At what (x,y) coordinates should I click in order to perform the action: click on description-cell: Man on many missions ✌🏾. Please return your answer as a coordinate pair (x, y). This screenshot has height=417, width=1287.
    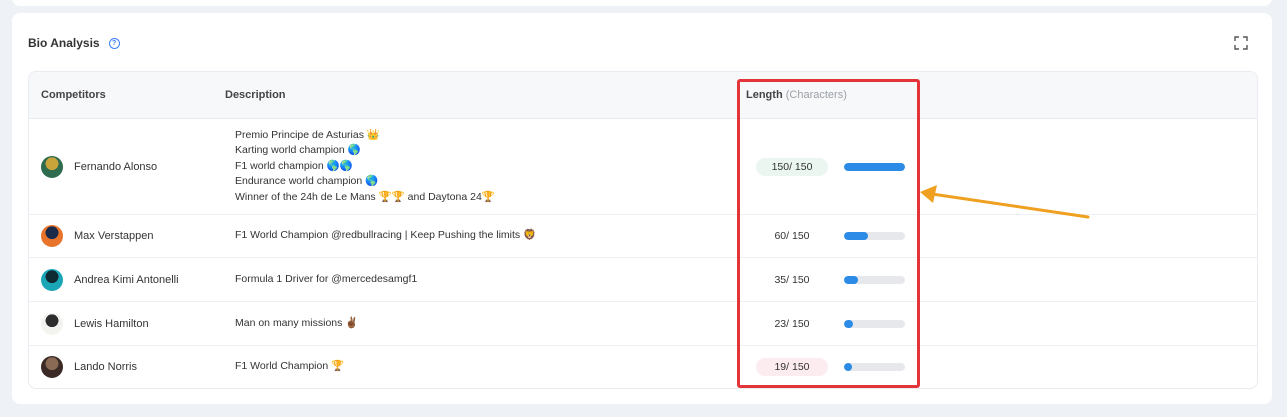
    Looking at the image, I should click on (296, 324).